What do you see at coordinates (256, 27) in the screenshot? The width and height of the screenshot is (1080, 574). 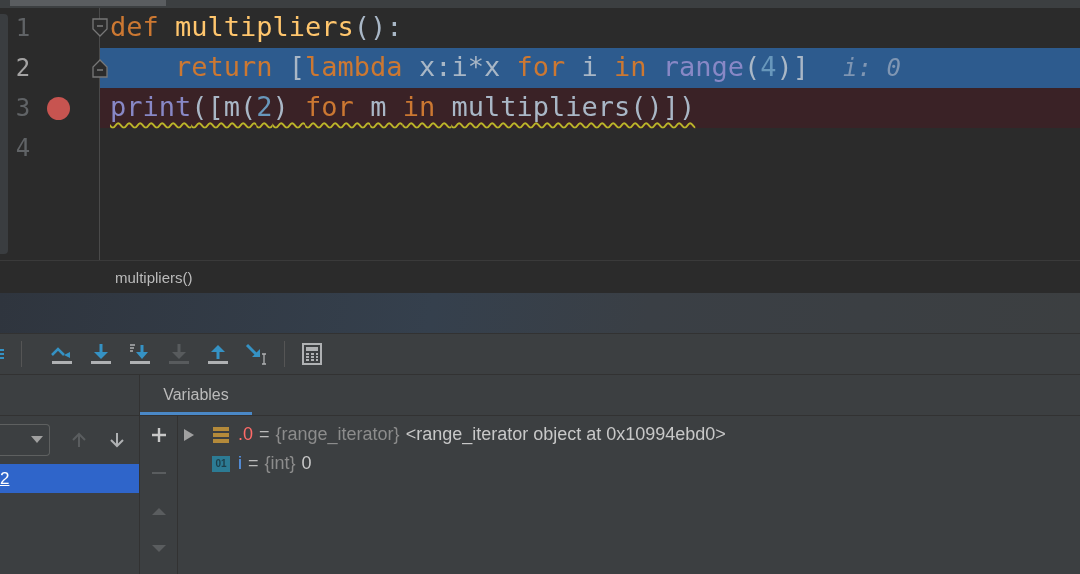 I see `code-line: def multipliers():` at bounding box center [256, 27].